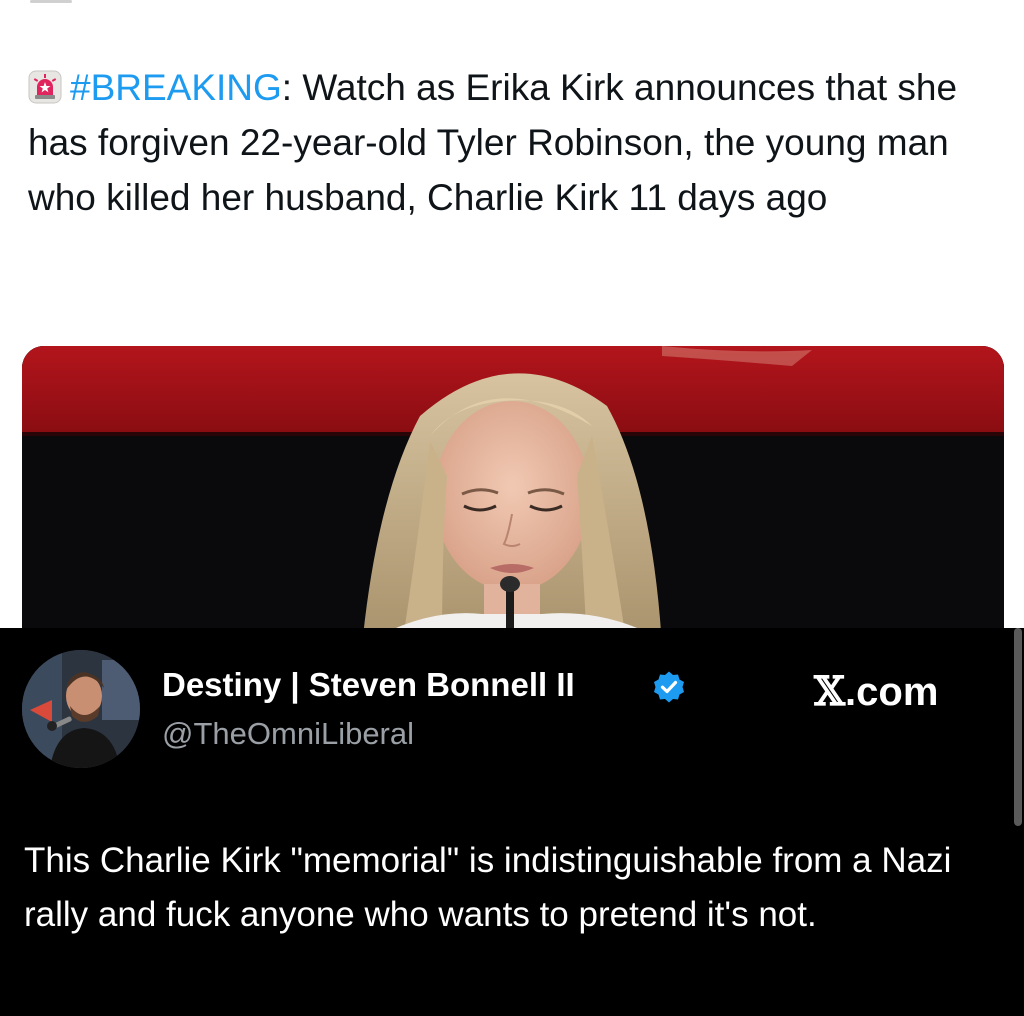 The width and height of the screenshot is (1024, 1016). I want to click on x-logo-icon: 𝕏, so click(830, 691).